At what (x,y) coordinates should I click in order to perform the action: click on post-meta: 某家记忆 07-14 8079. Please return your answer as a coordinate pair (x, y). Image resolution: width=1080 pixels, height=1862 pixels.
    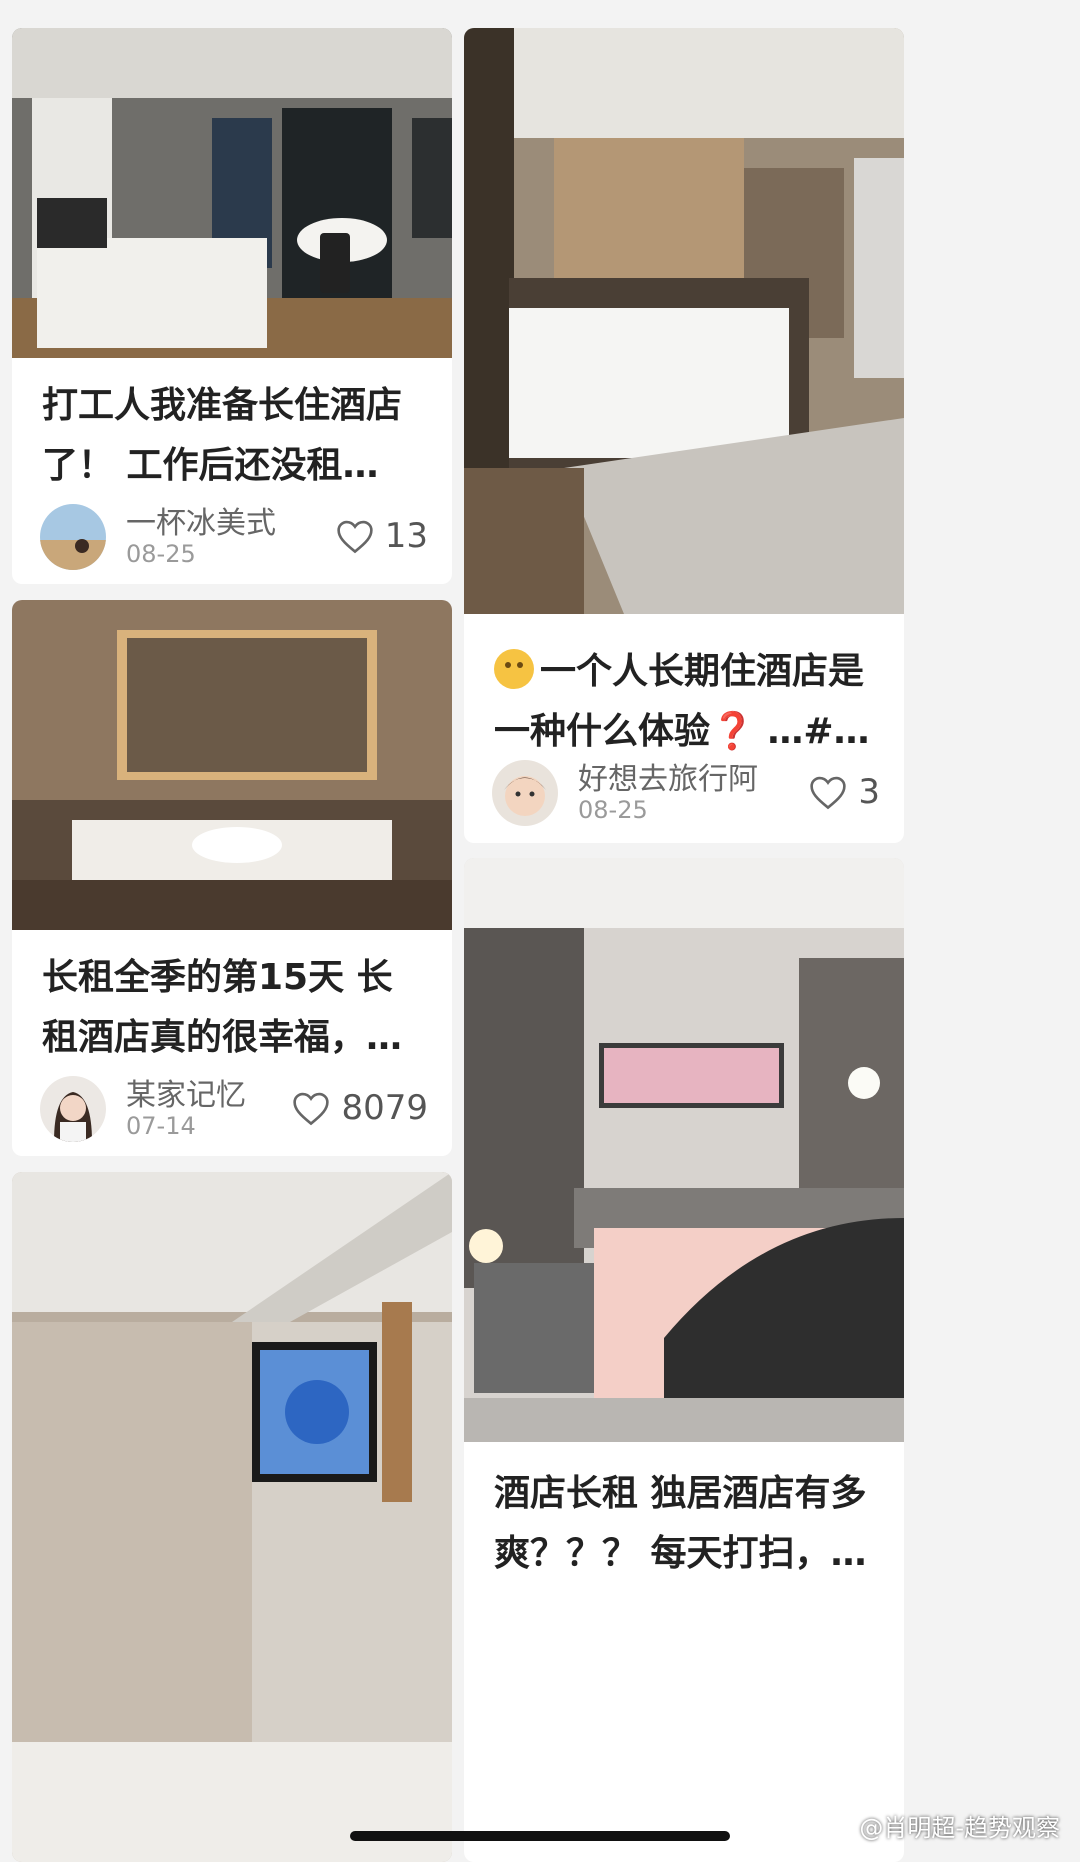
    Looking at the image, I should click on (234, 1109).